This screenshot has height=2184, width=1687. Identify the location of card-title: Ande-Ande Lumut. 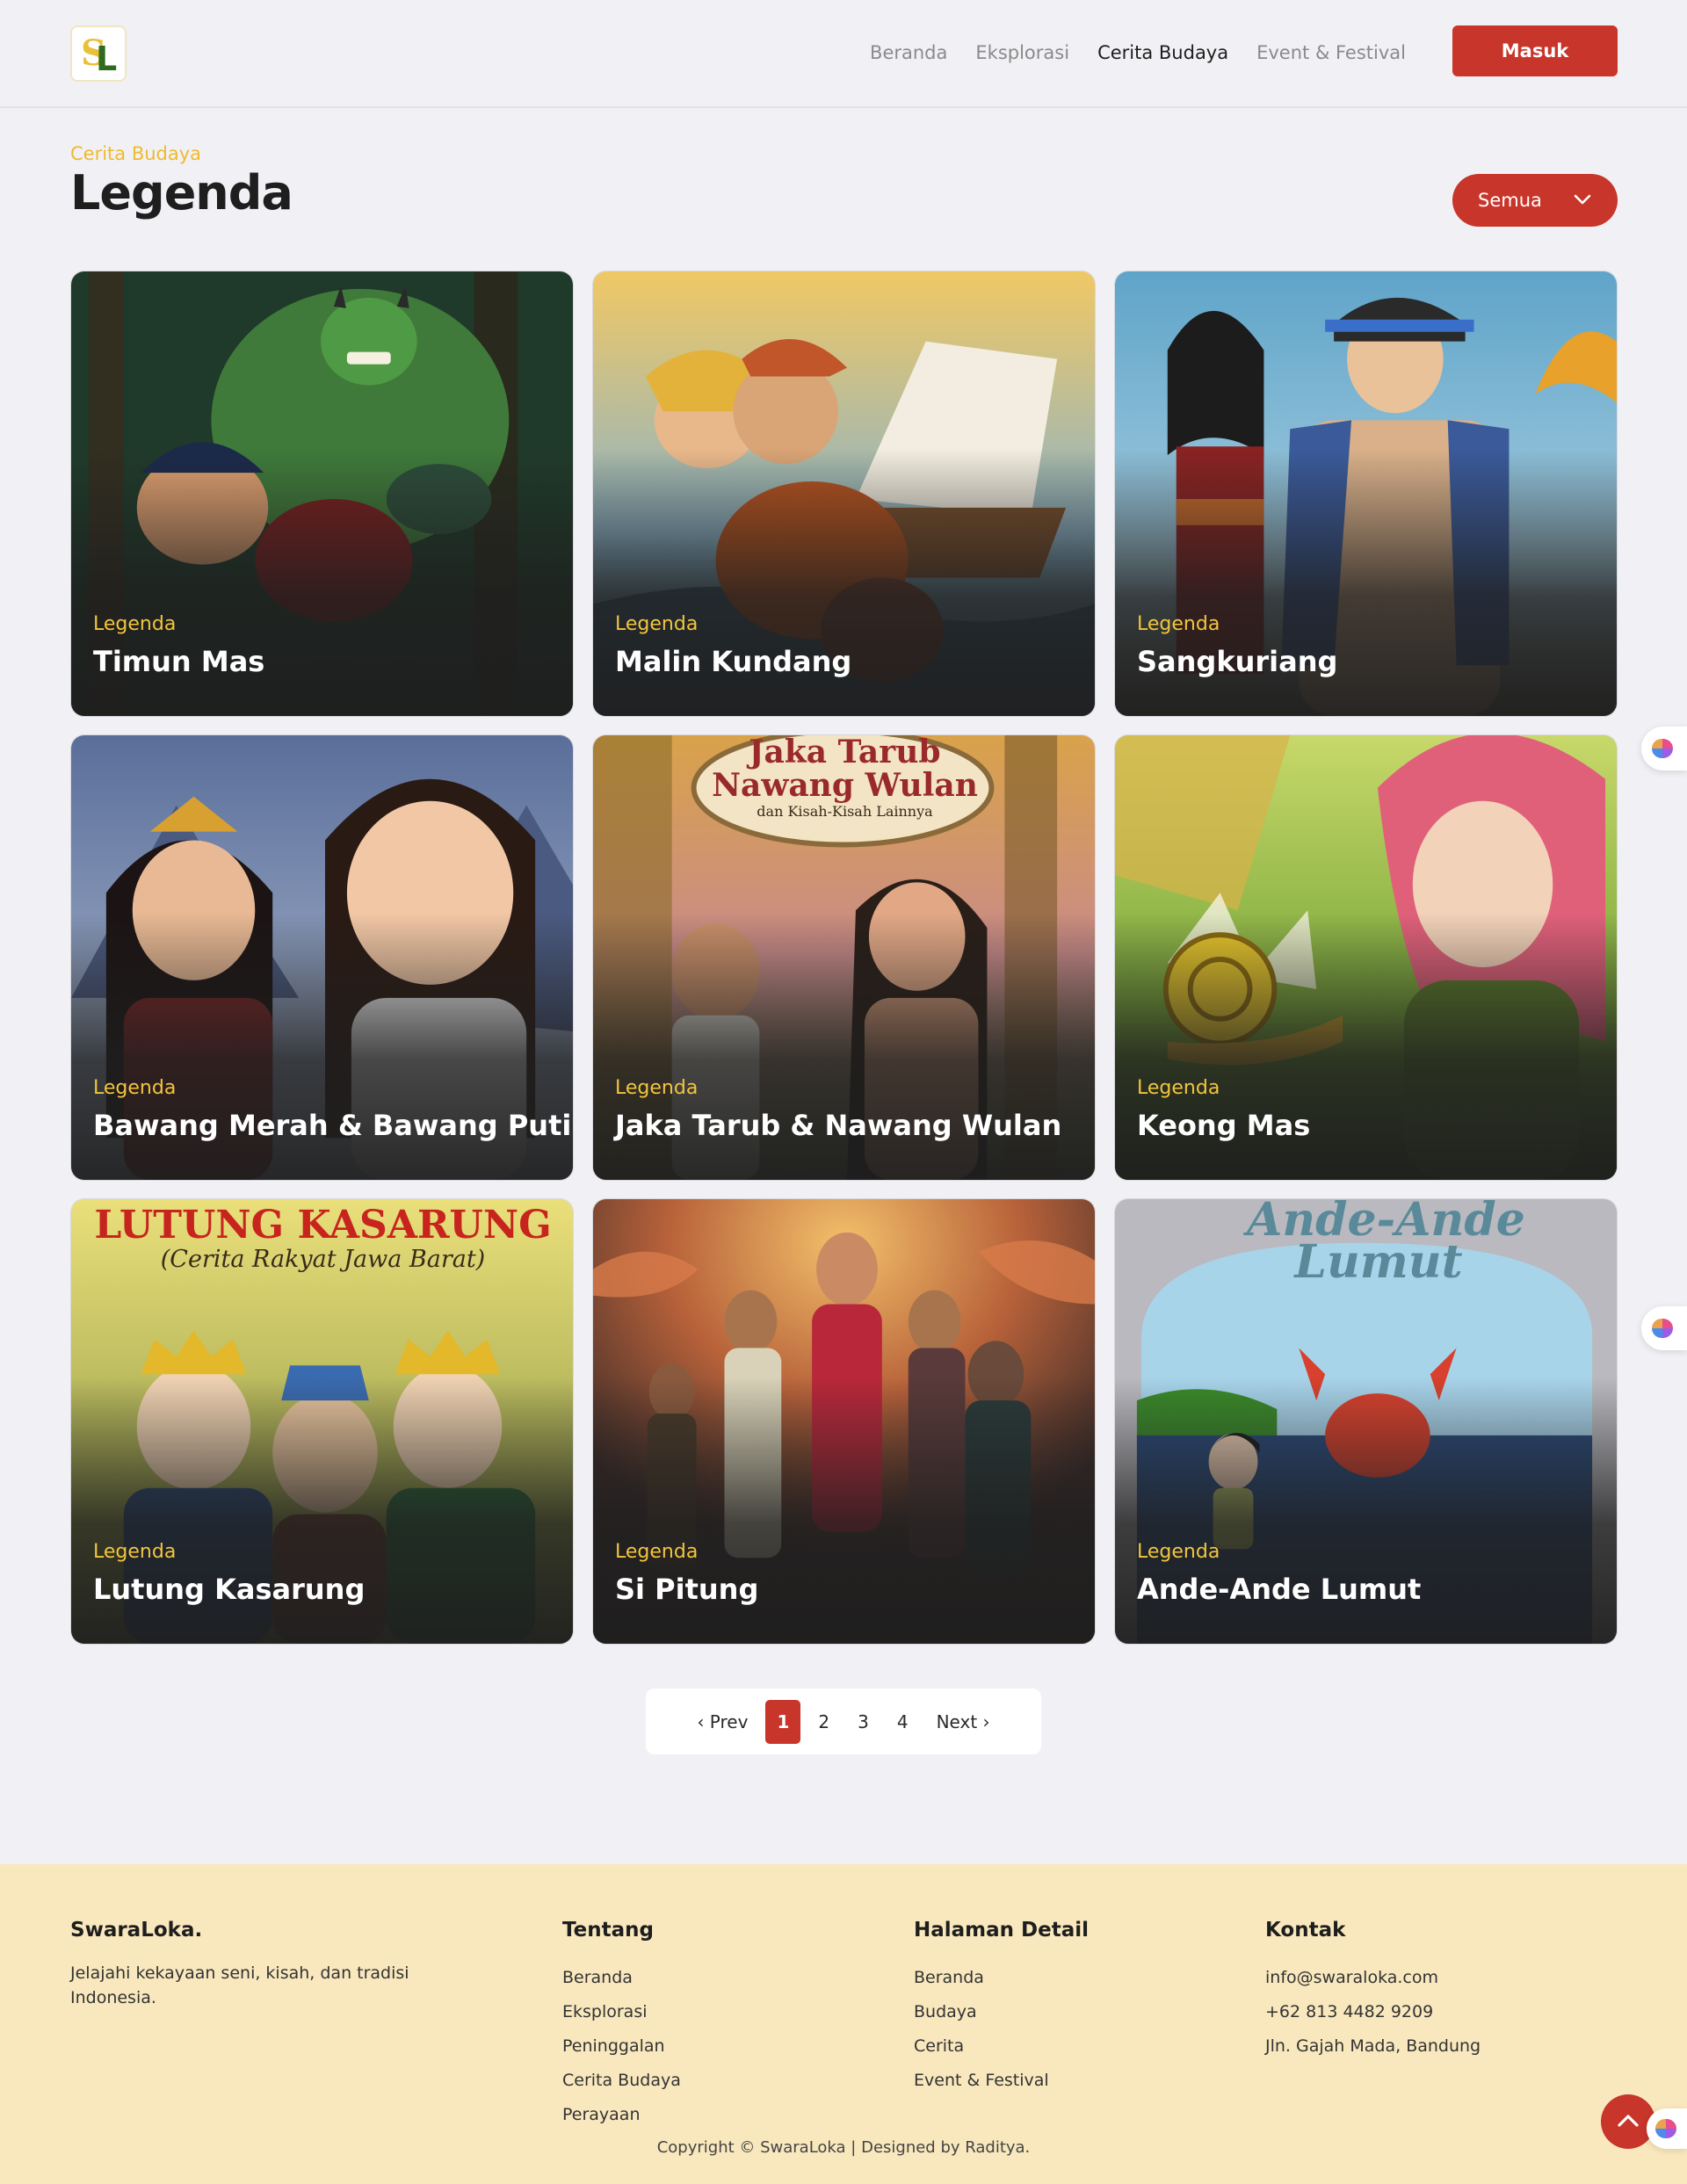
(1279, 1589).